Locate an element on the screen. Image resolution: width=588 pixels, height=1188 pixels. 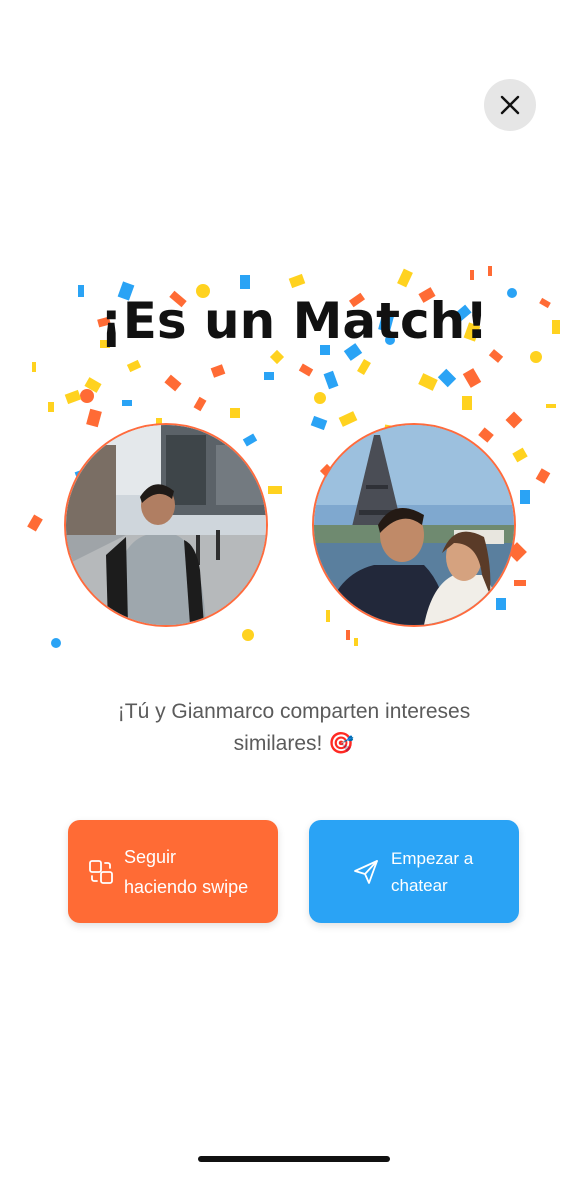
start-chat-button: Empezar a chatear is located at coordinates (414, 871).